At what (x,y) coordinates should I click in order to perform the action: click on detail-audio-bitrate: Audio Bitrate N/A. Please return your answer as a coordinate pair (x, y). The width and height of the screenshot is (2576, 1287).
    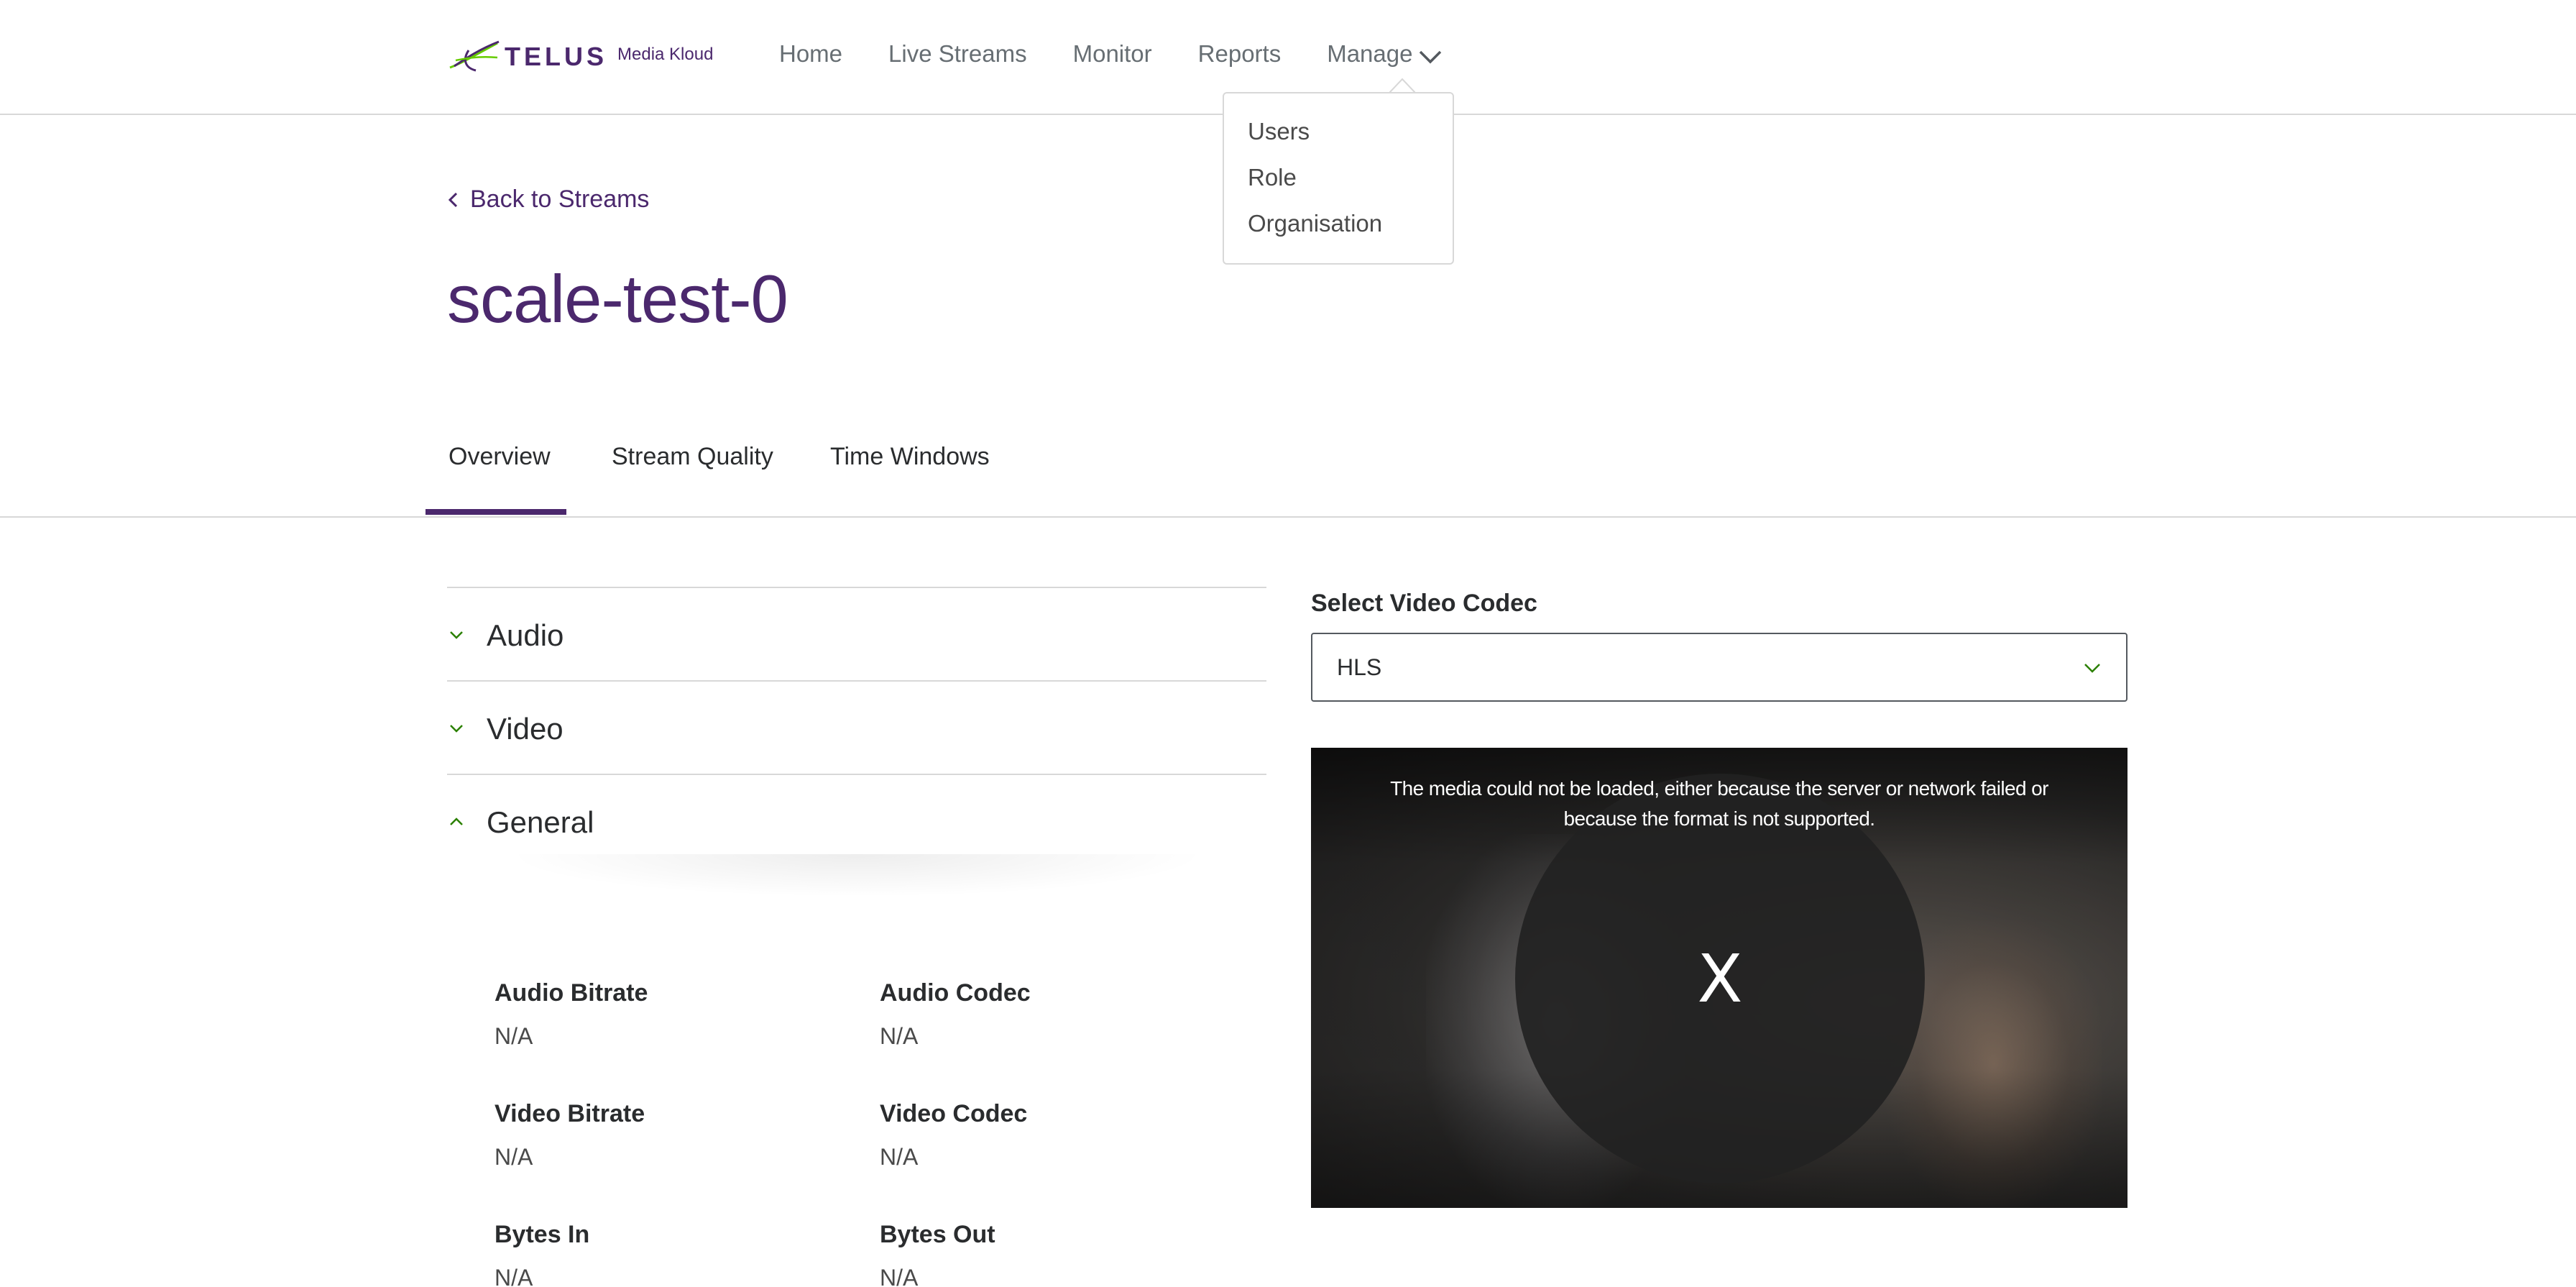
    Looking at the image, I should click on (674, 1014).